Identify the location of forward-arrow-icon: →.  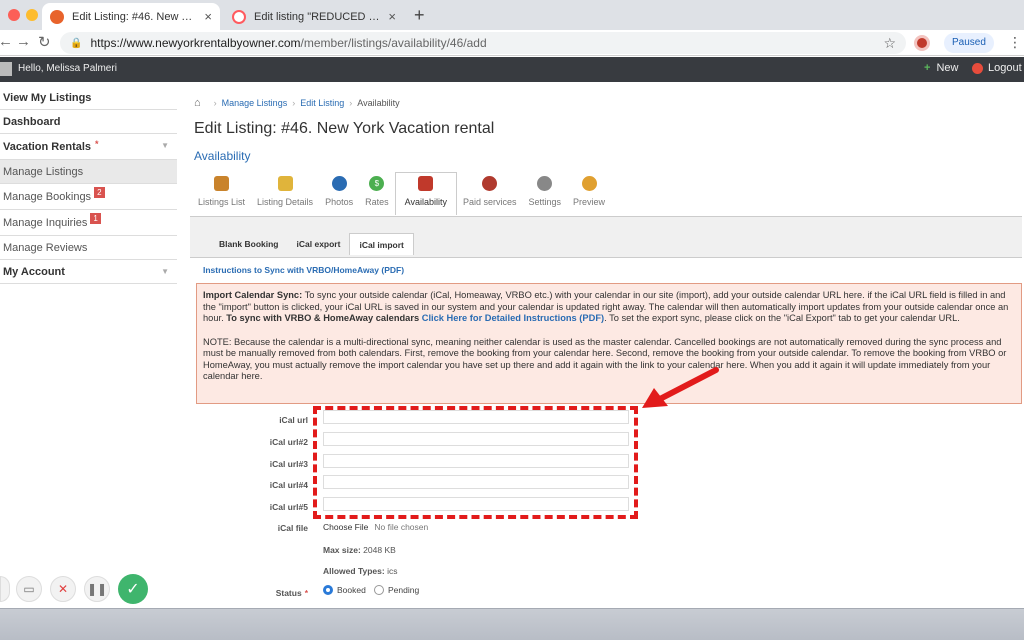
(23, 41).